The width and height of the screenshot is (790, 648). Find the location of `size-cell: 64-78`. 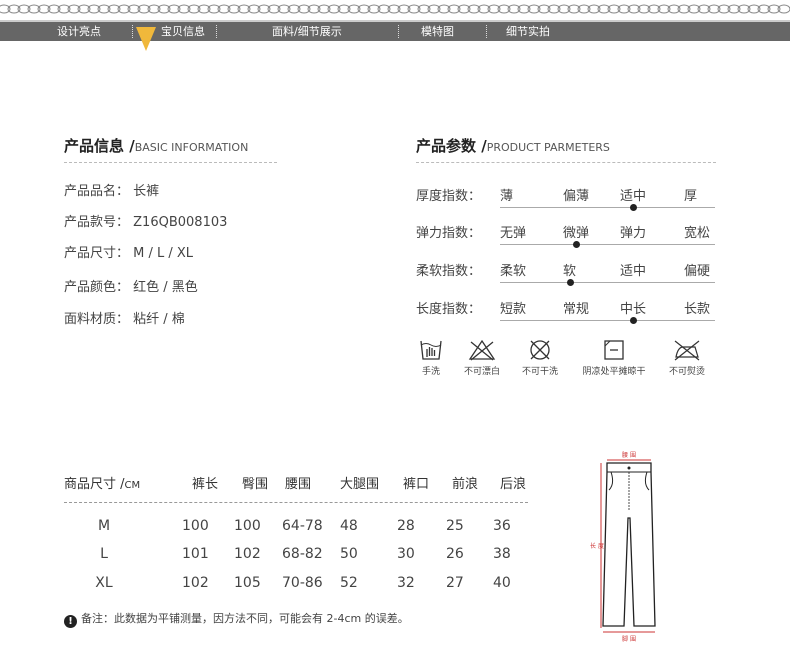

size-cell: 64-78 is located at coordinates (302, 526).